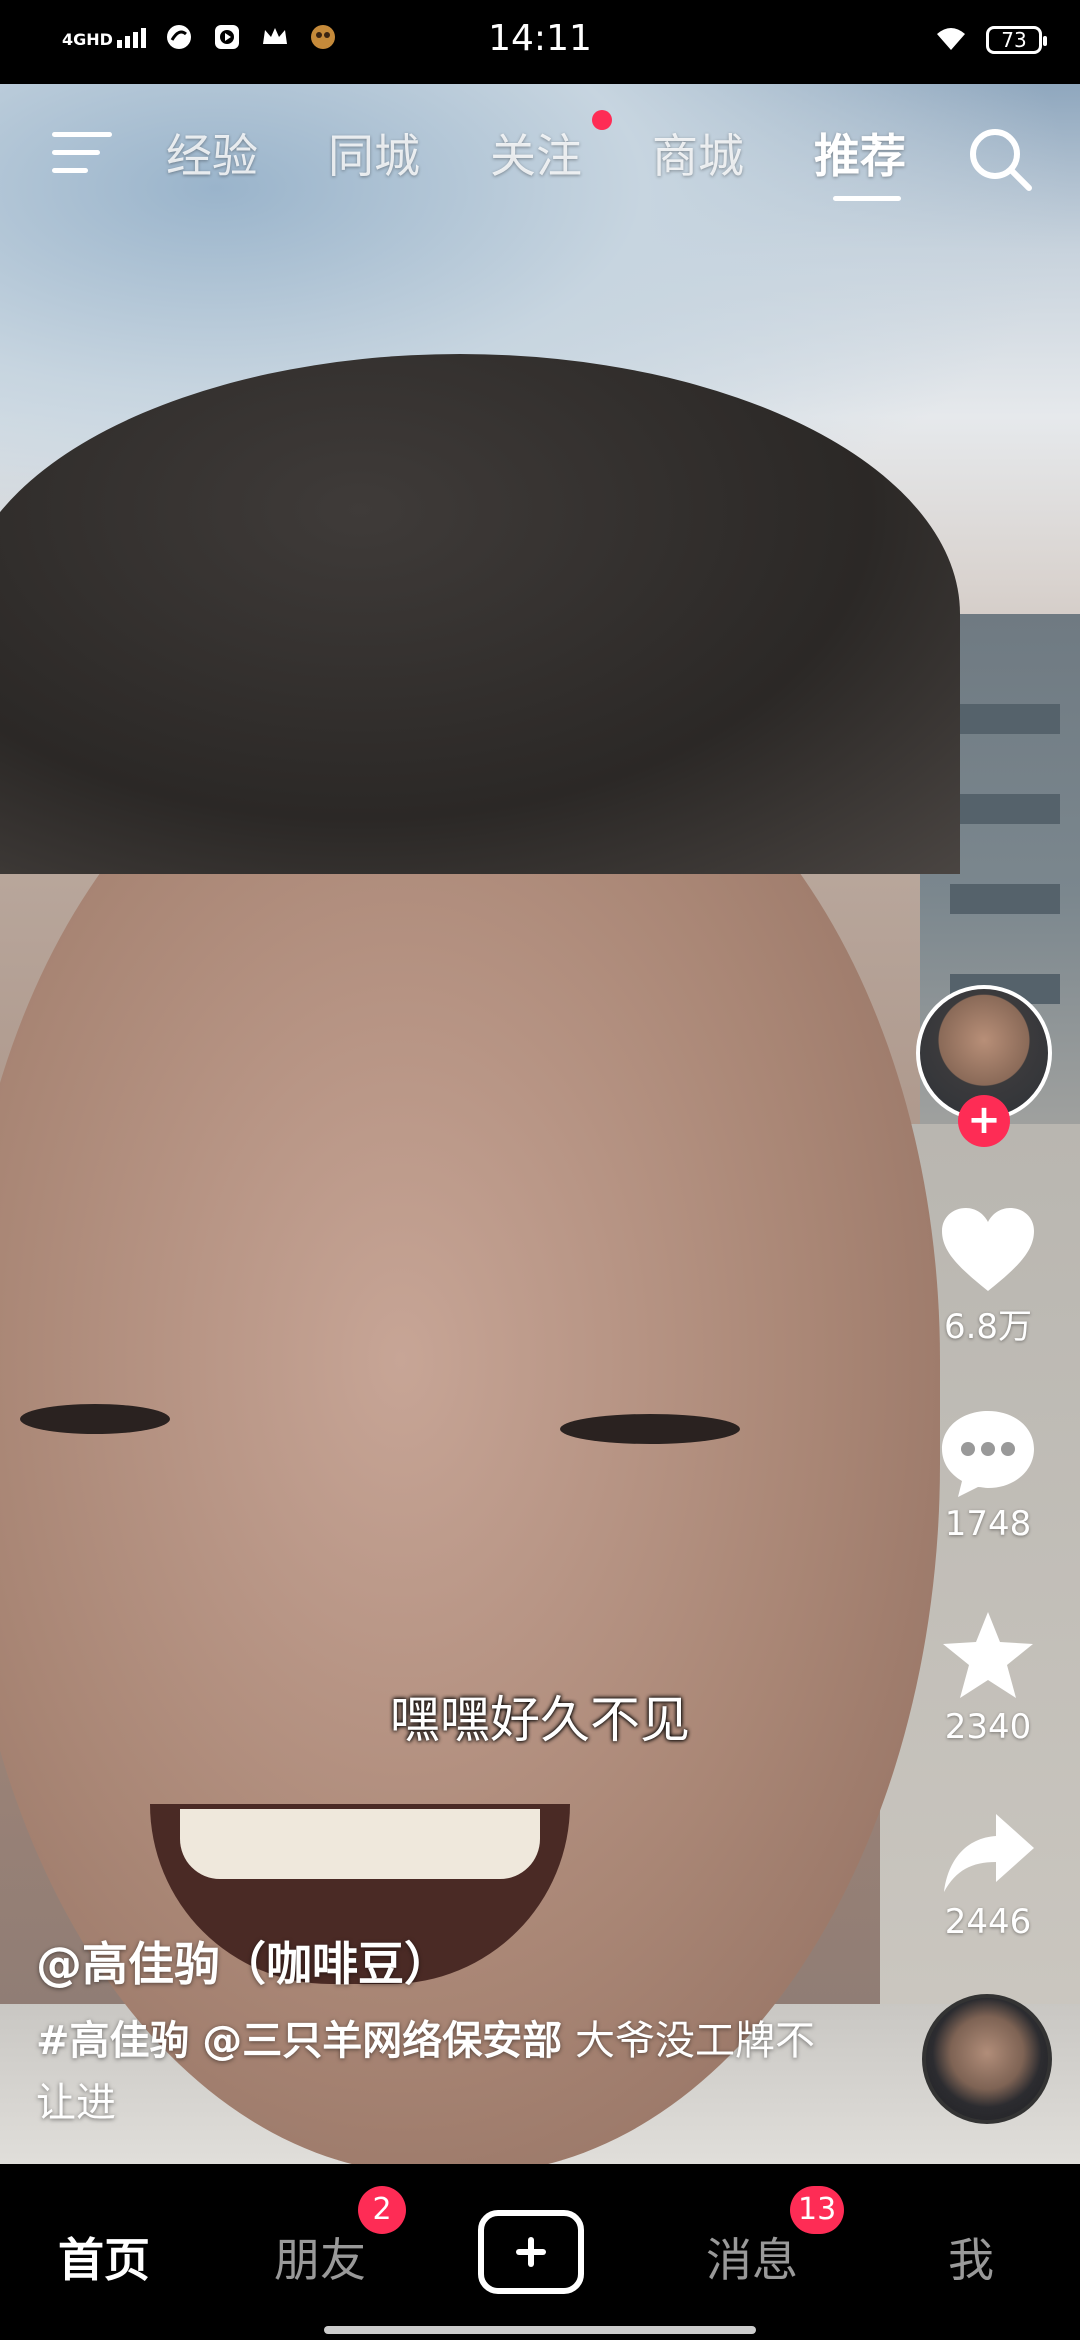 The image size is (1080, 2340). I want to click on following-notification-dot, so click(602, 120).